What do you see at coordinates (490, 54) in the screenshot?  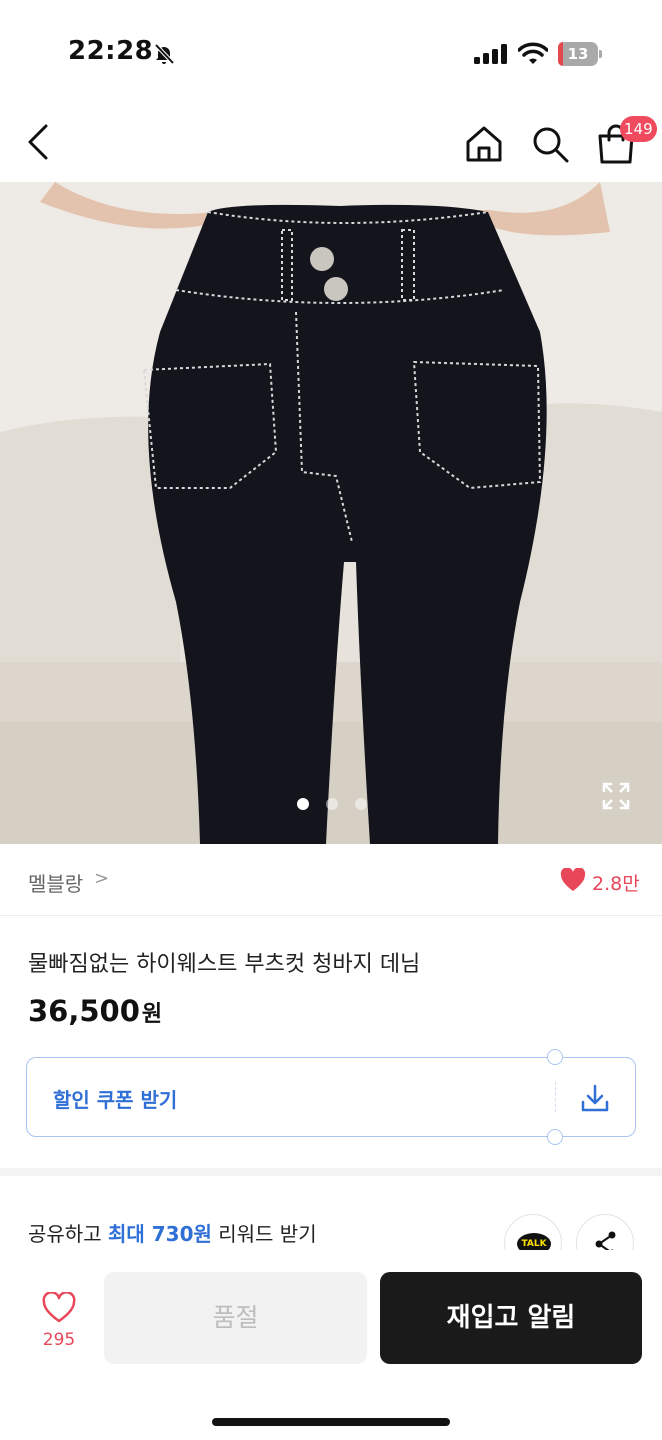 I see `cellular-signal-icon` at bounding box center [490, 54].